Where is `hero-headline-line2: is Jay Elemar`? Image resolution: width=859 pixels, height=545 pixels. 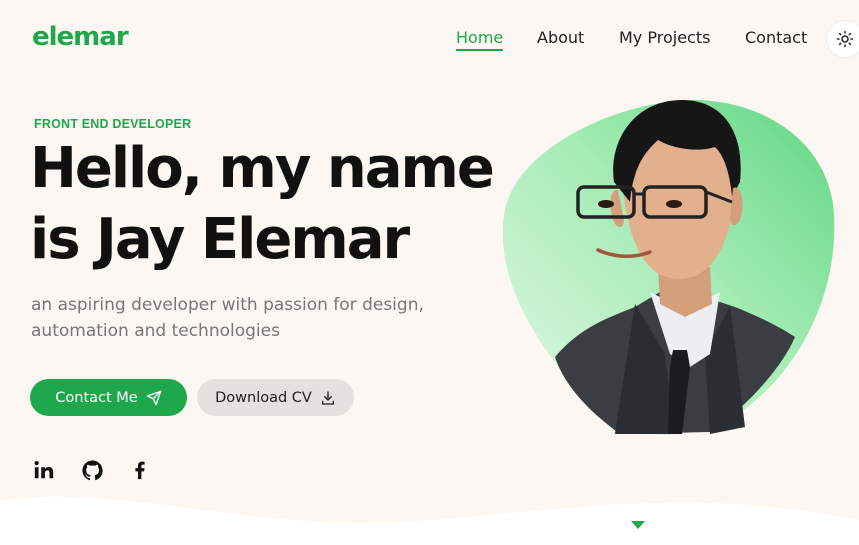
hero-headline-line2: is Jay Elemar is located at coordinates (220, 239).